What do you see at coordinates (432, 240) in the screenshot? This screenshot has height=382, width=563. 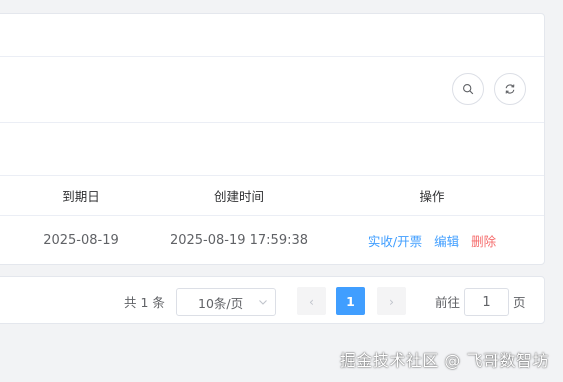 I see `actions-cell: 实收/开票 编辑 删除` at bounding box center [432, 240].